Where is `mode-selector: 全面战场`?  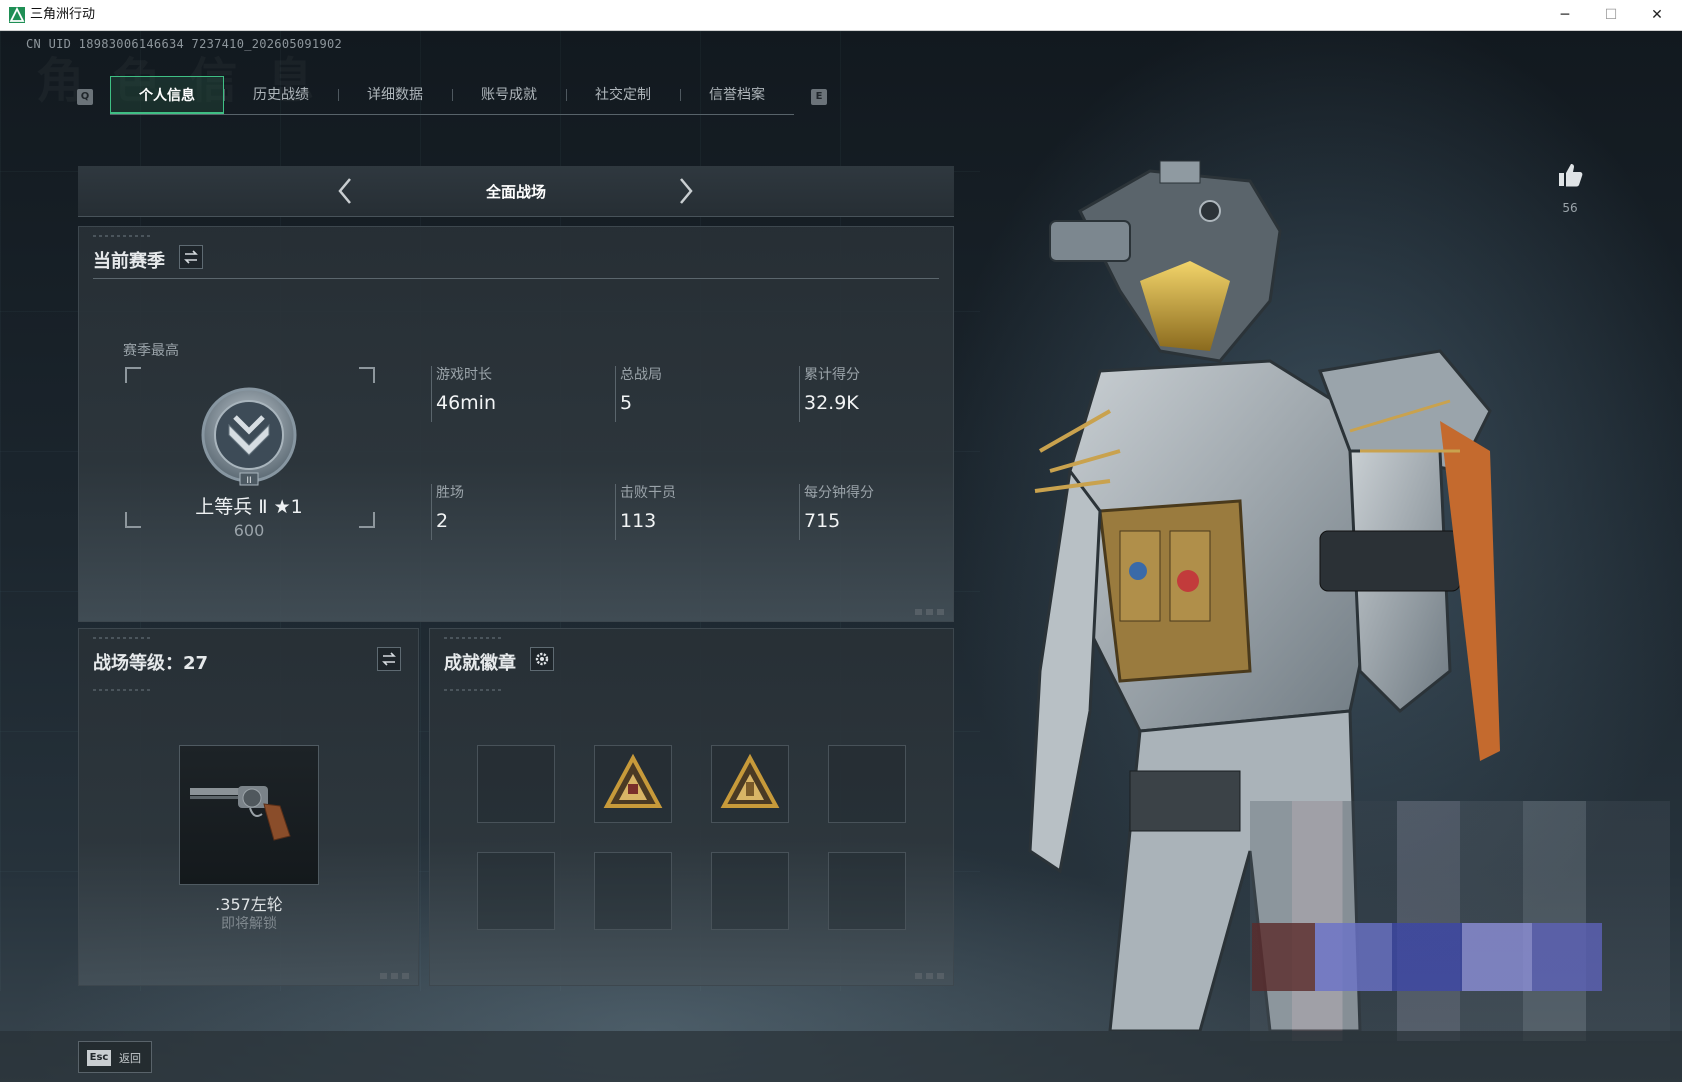 mode-selector: 全面战场 is located at coordinates (516, 191).